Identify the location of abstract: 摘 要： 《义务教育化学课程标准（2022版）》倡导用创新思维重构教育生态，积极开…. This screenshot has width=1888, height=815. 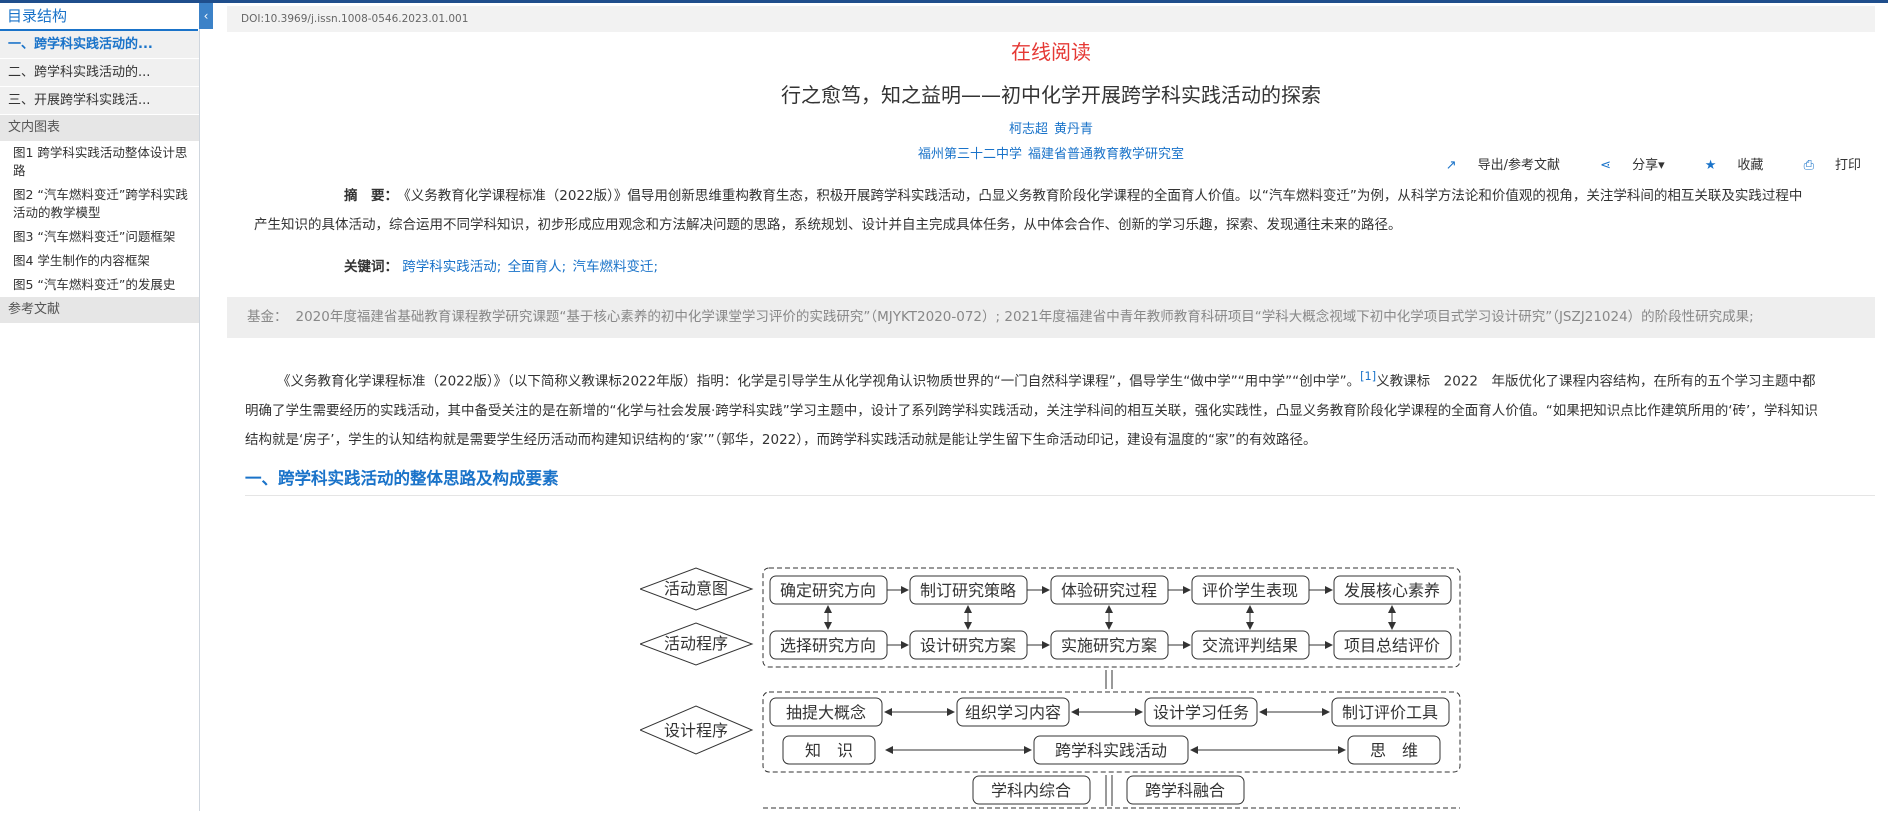
(1029, 211).